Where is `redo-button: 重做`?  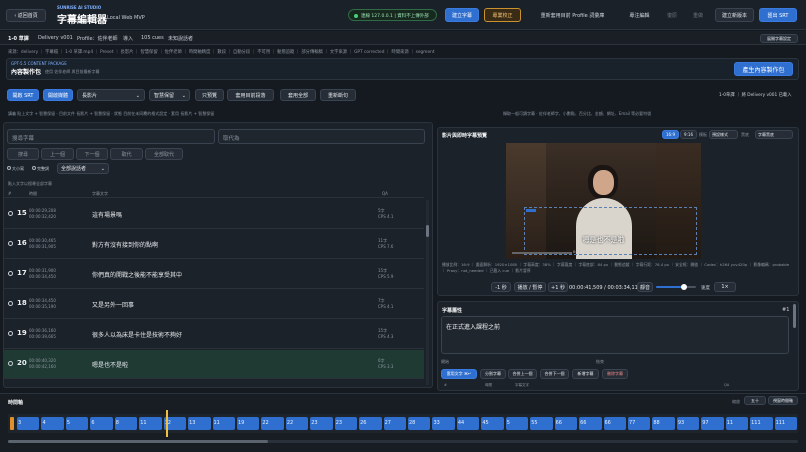
redo-button: 重做 is located at coordinates (698, 15).